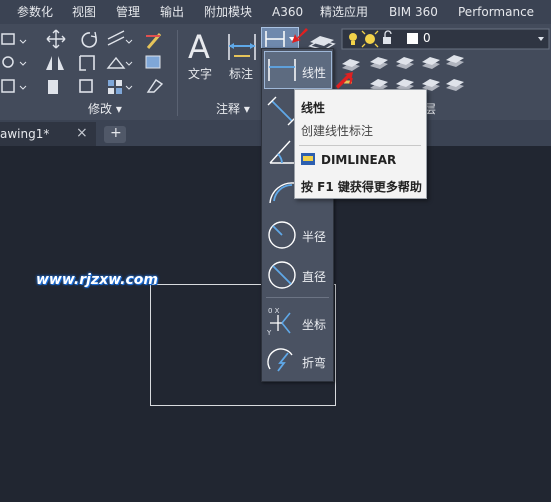  I want to click on dropdown-item-ordinate-label: 坐标, so click(314, 325).